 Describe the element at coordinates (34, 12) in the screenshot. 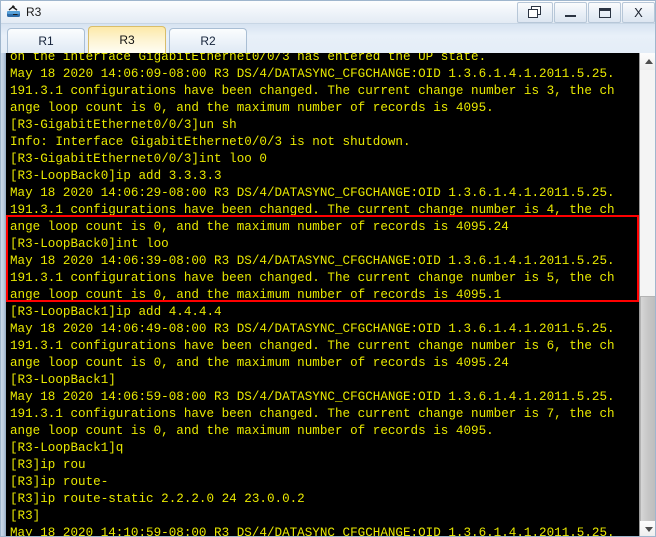

I see `window-title: R3` at that location.